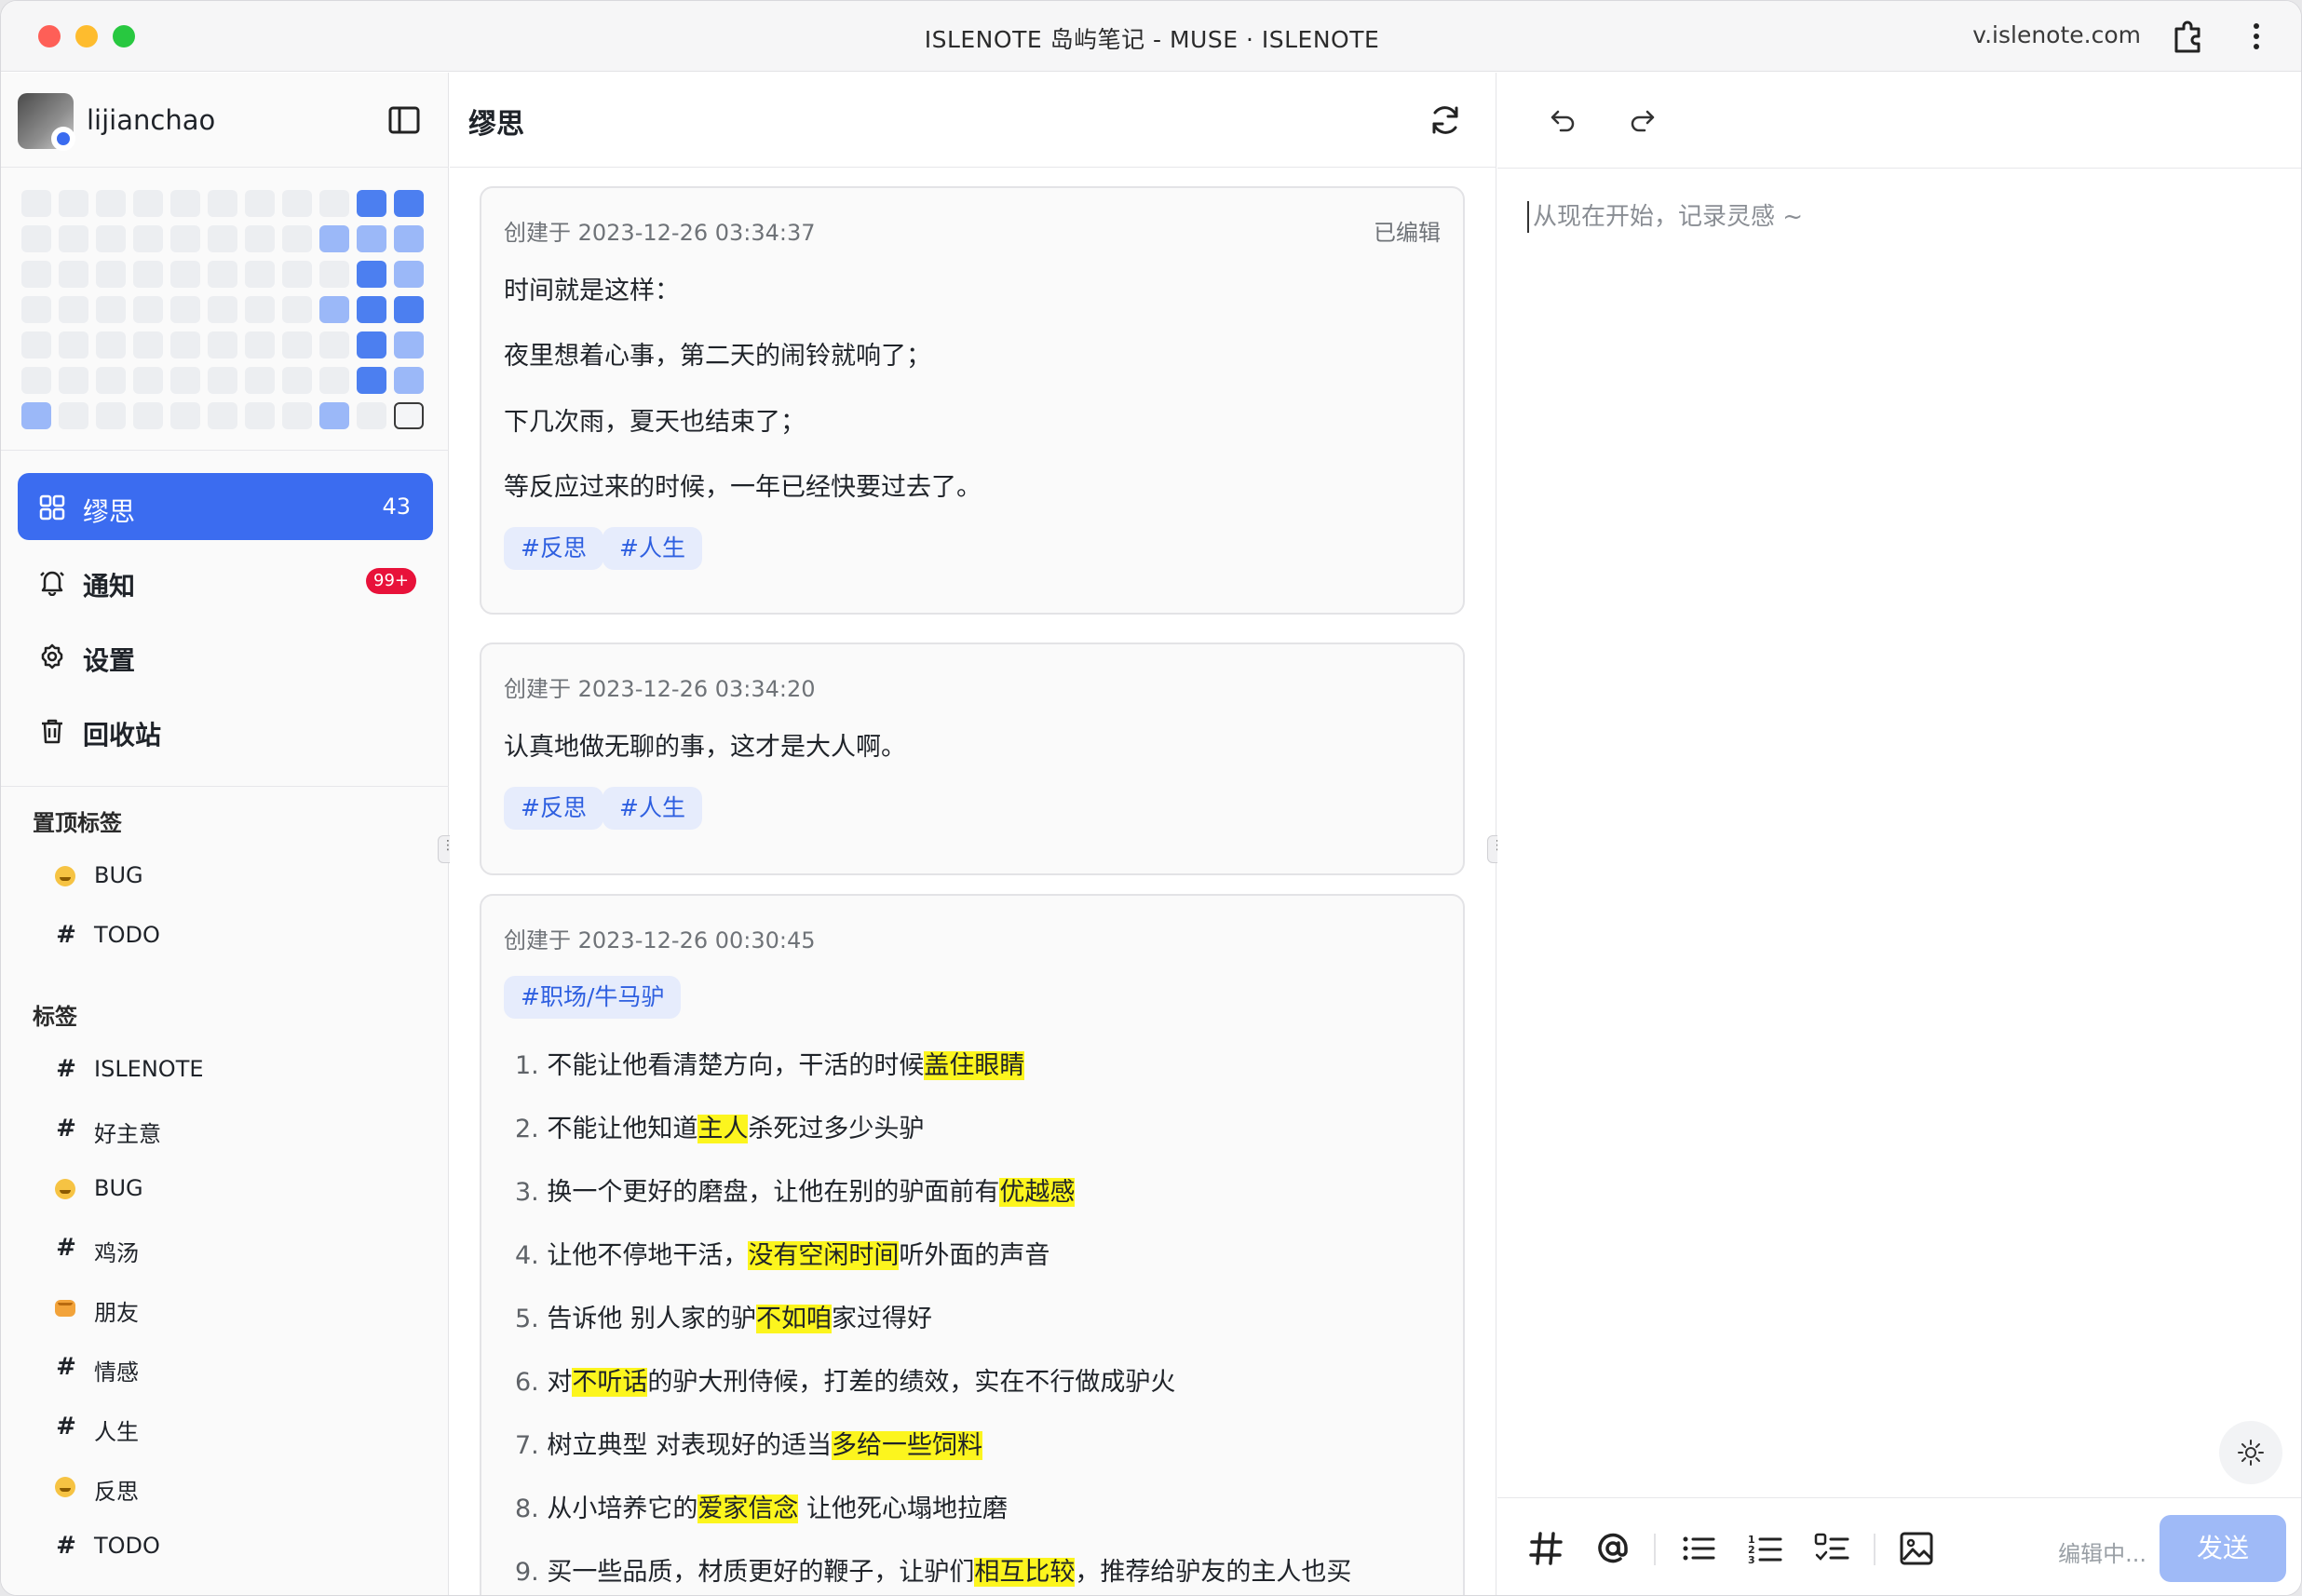 Image resolution: width=2302 pixels, height=1596 pixels. I want to click on more-vertical-icon, so click(2256, 36).